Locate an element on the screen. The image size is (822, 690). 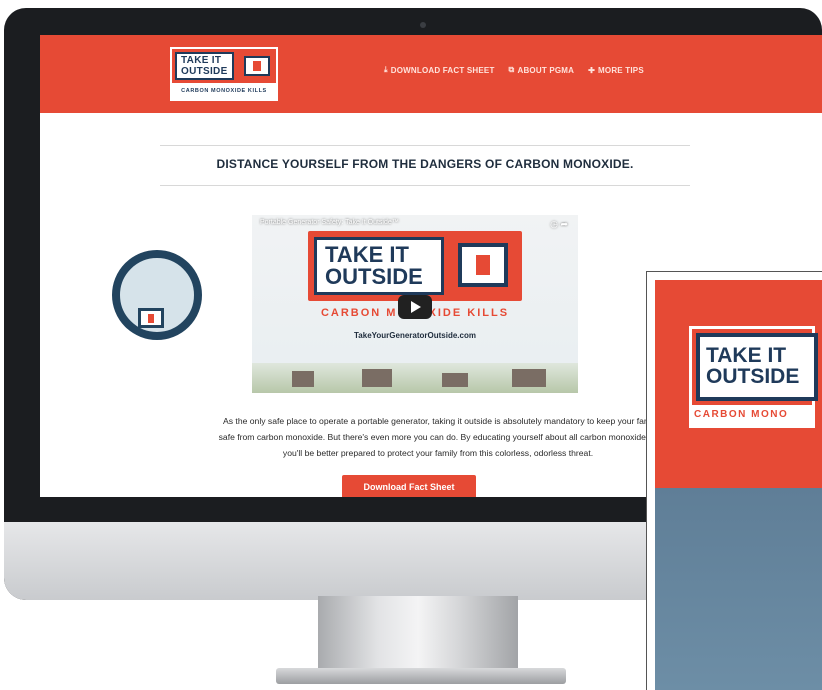
logo-wordmark: TAKE IT OUTSIDE is located at coordinates (204, 66).